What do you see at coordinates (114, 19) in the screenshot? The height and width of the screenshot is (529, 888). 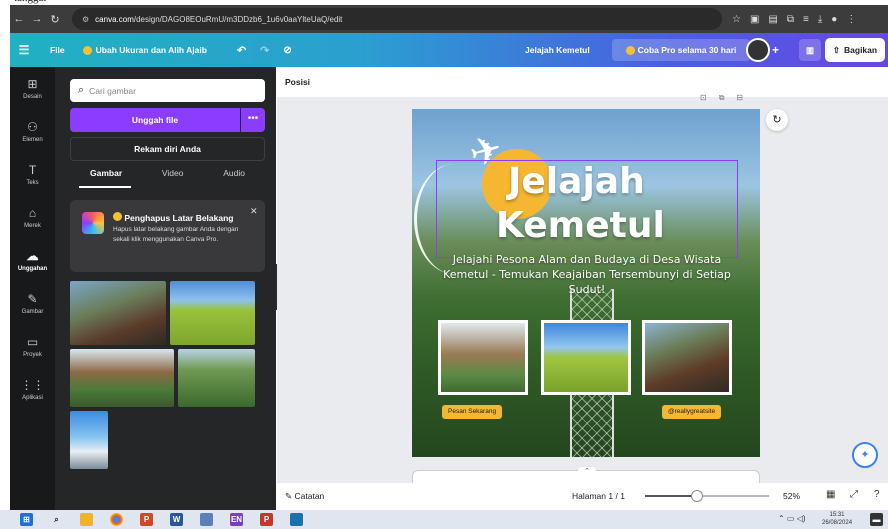 I see `url-host: canva.com` at bounding box center [114, 19].